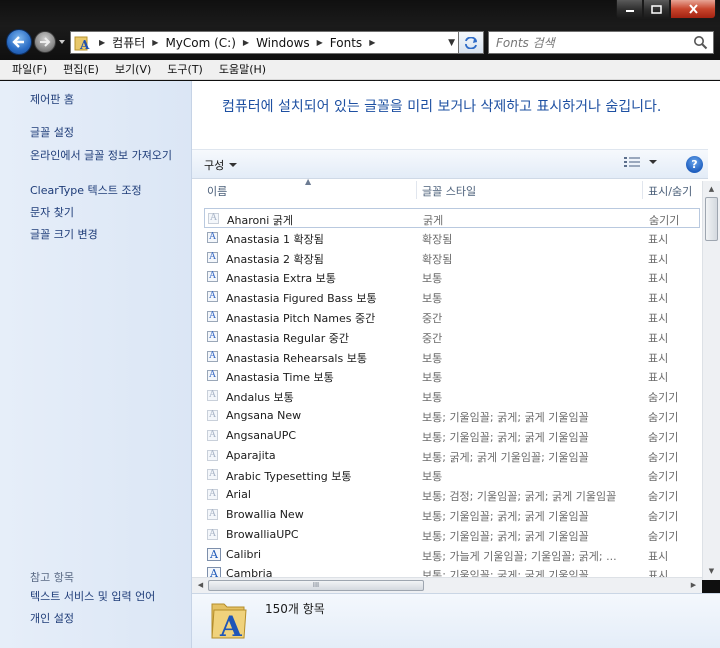  Describe the element at coordinates (452, 337) in the screenshot. I see `font-row: A Anastasia Regular 중간 중간 표시` at that location.